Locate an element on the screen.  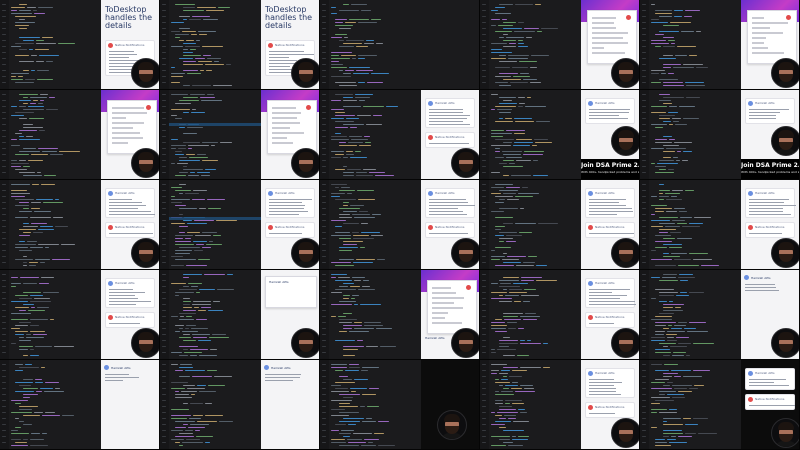
video-thumbnail-8: Hamzah APIs Native Notifications is located at coordinates (400, 135).